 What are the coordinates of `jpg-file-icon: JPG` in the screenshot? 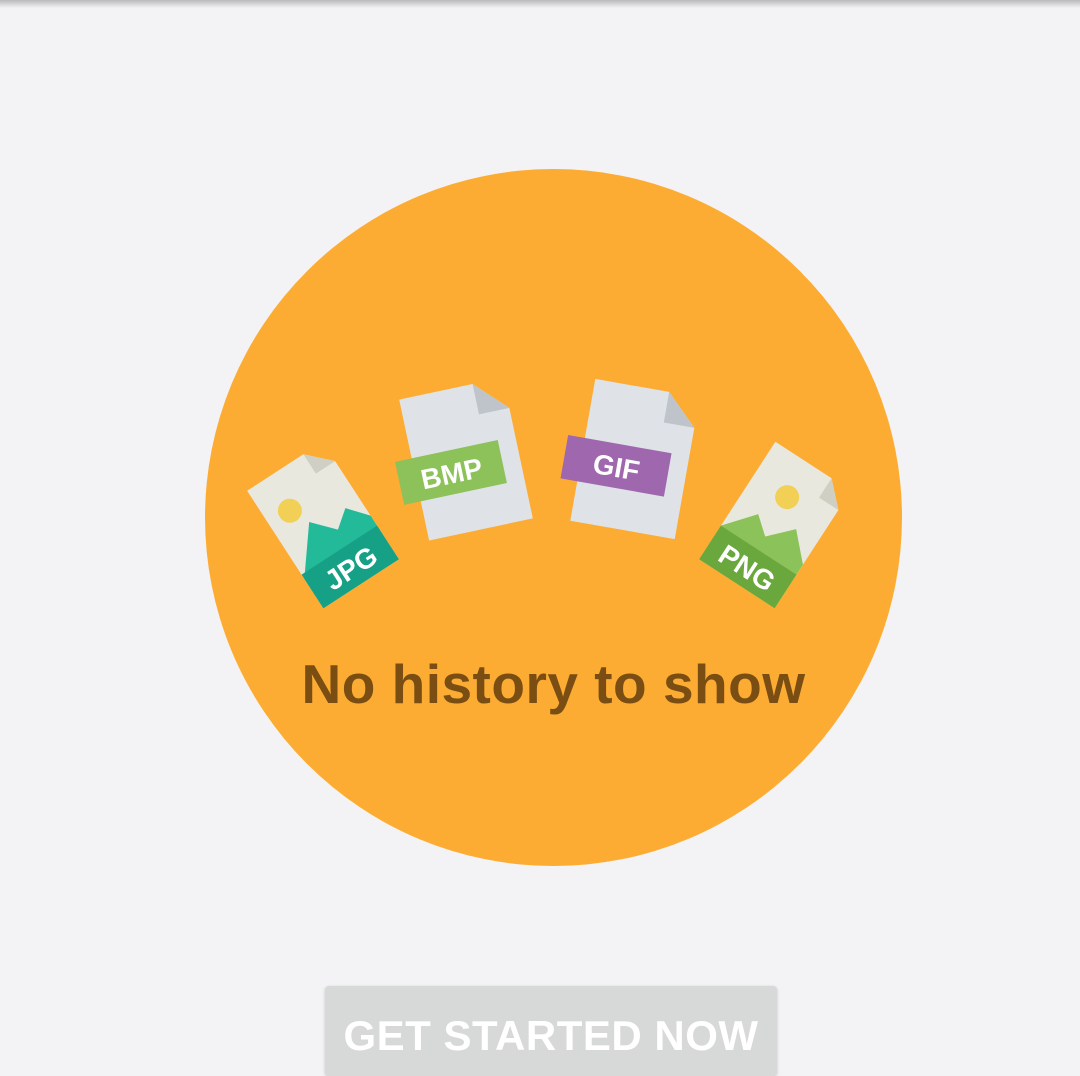 It's located at (323, 531).